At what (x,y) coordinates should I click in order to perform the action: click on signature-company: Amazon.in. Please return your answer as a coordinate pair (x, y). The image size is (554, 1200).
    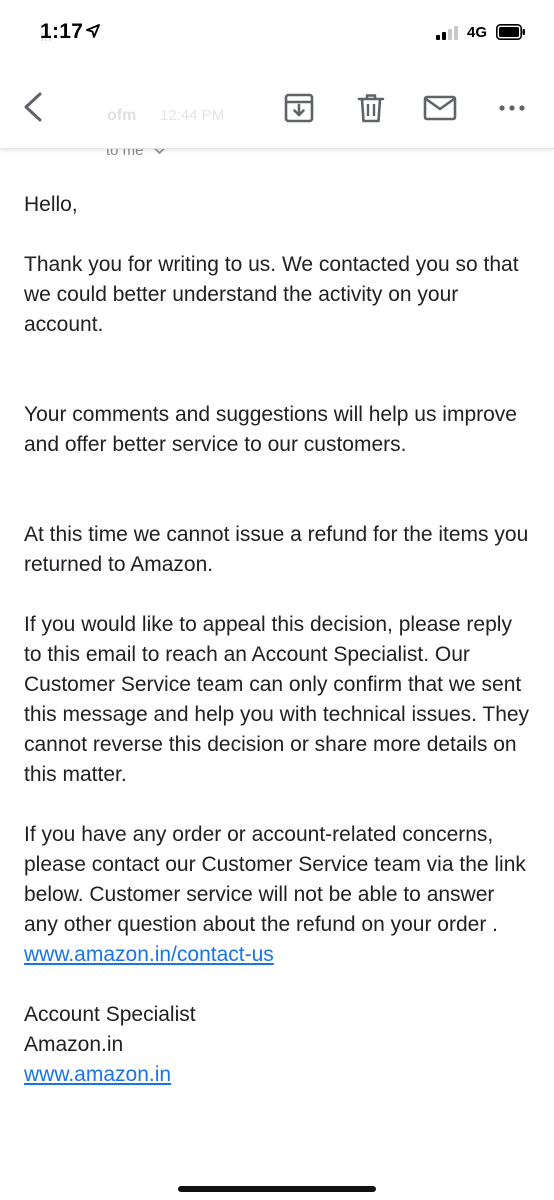
    Looking at the image, I should click on (74, 1044).